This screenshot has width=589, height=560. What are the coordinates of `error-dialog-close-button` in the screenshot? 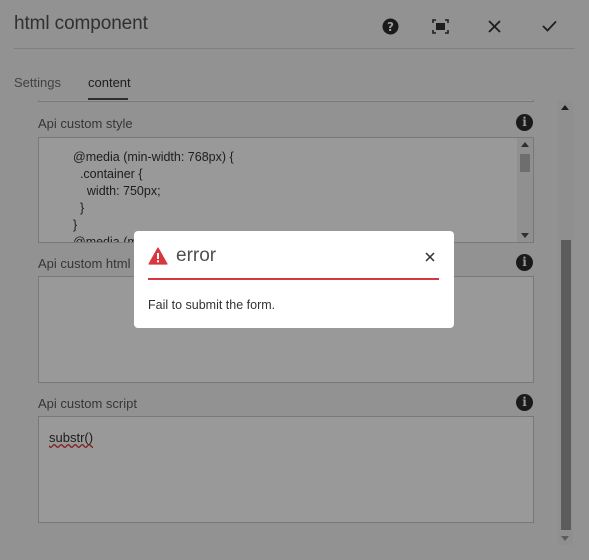 It's located at (430, 257).